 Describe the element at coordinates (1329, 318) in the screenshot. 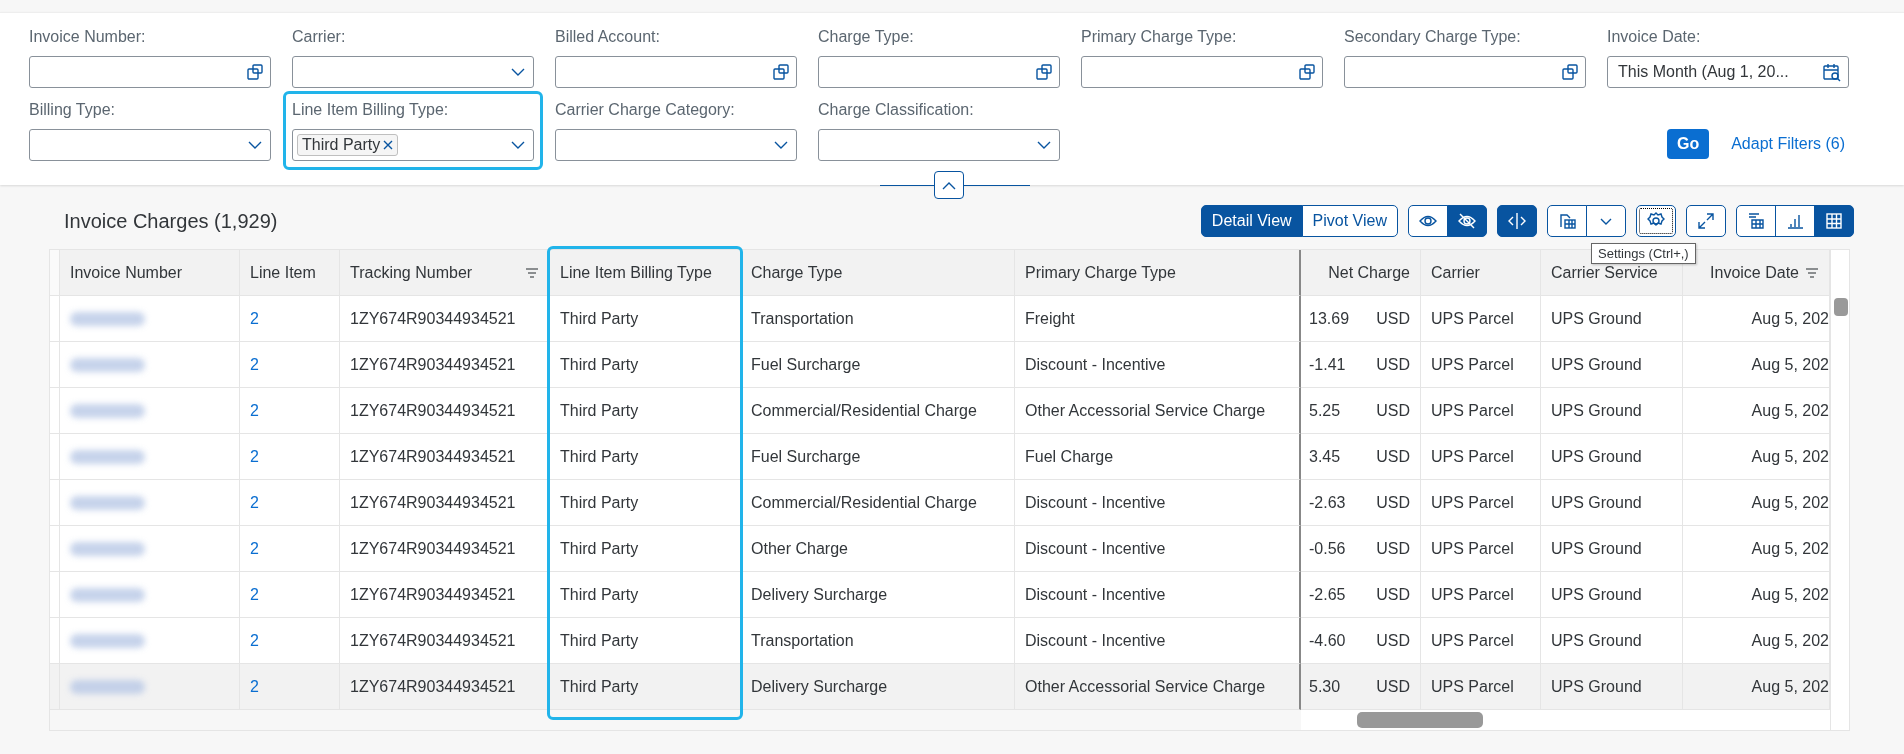

I see `amount-text: 13.69` at that location.